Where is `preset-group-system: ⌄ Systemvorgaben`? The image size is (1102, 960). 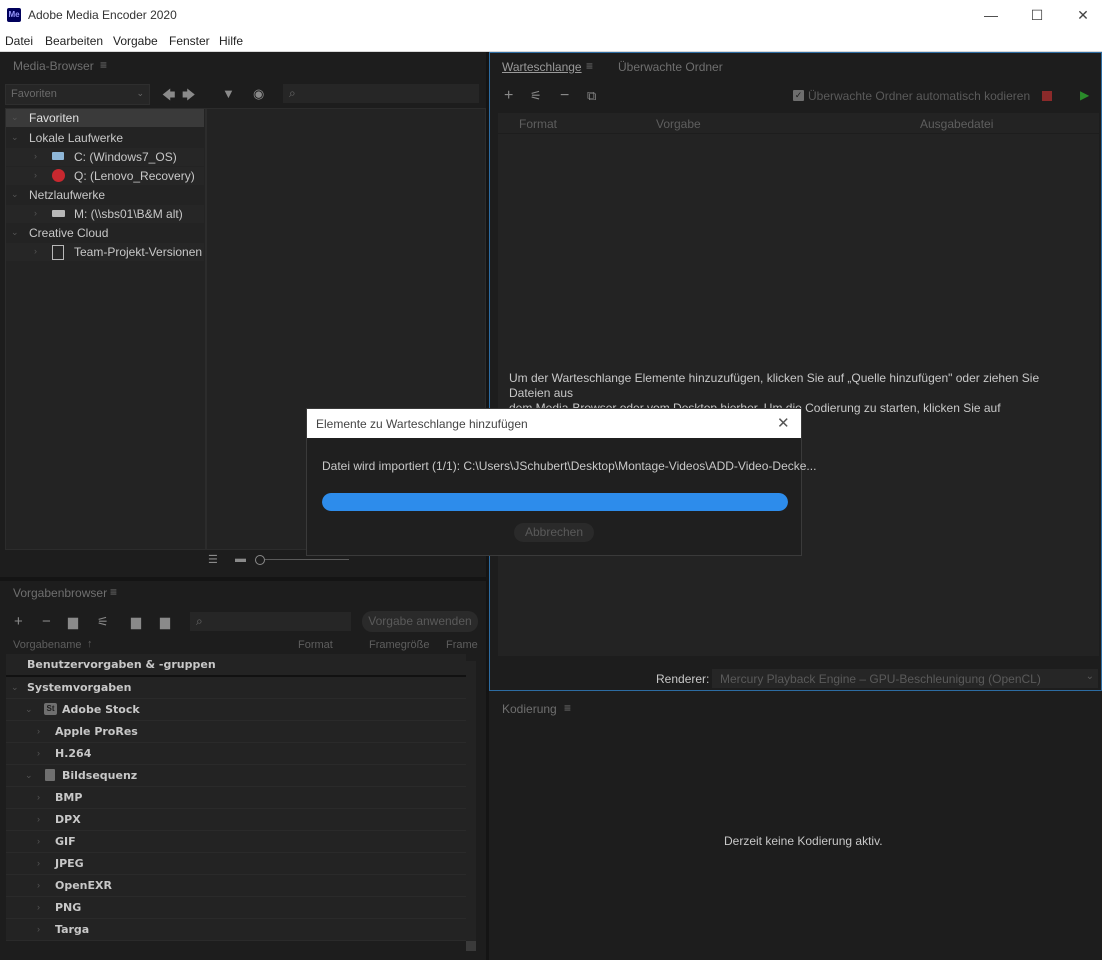
preset-group-system: ⌄ Systemvorgaben is located at coordinates (236, 688).